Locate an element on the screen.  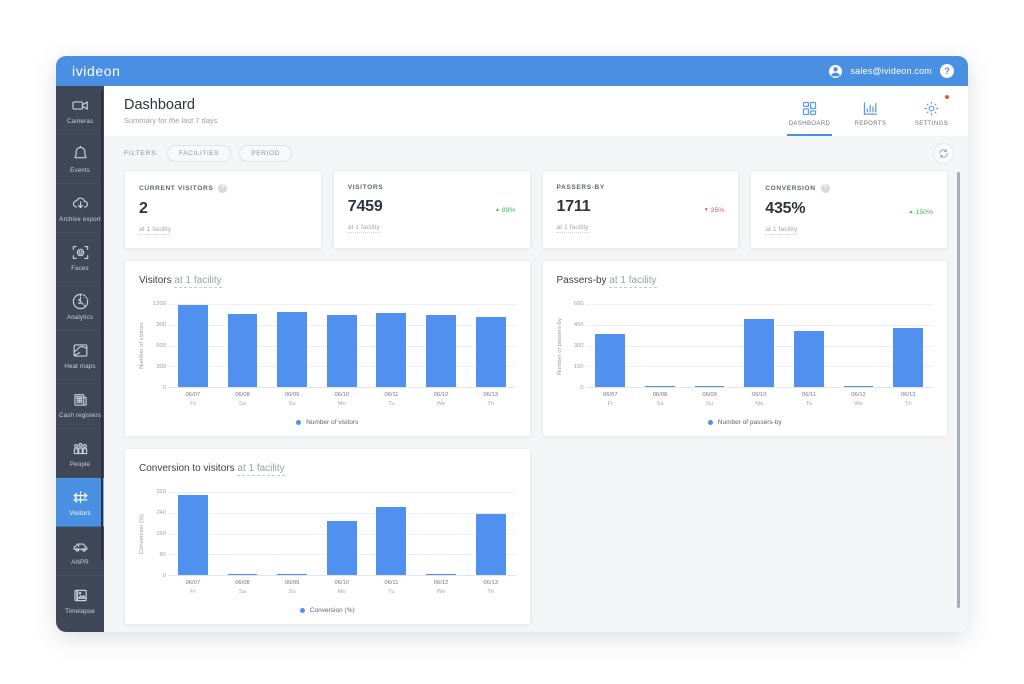
chart-title-main: Passers-by is located at coordinates (581, 280).